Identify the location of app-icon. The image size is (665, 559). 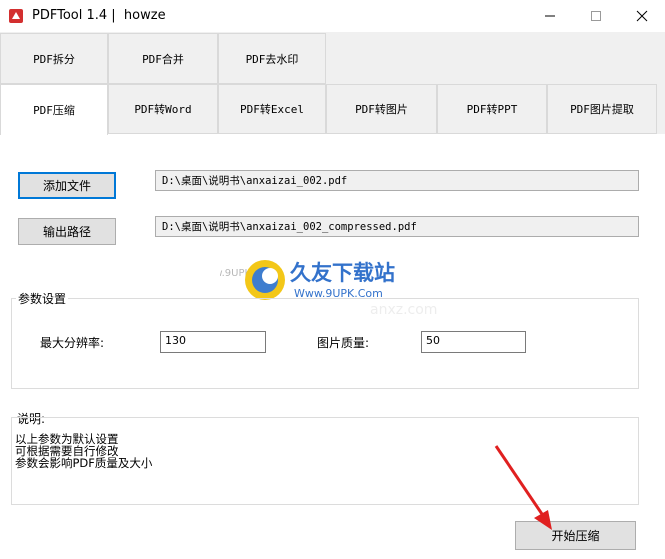
(16, 16).